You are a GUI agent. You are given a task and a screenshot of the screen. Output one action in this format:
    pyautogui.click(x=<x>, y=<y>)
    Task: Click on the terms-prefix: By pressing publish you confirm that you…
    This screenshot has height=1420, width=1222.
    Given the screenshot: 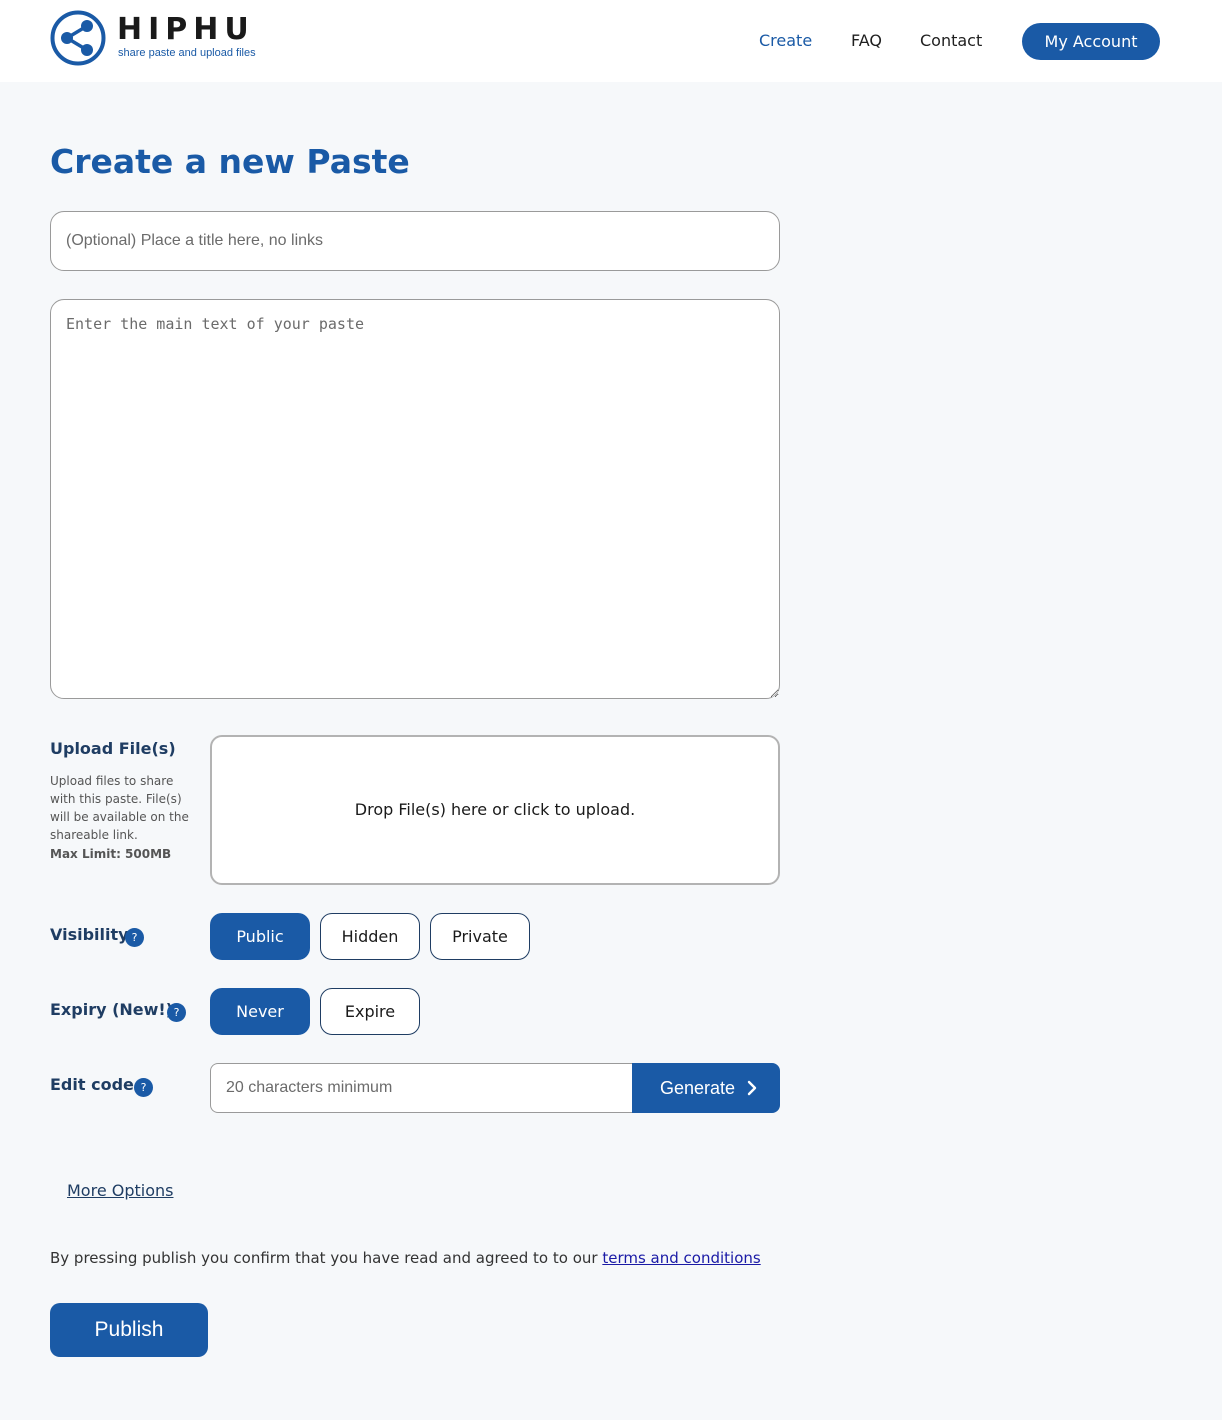 What is the action you would take?
    pyautogui.click(x=326, y=1258)
    